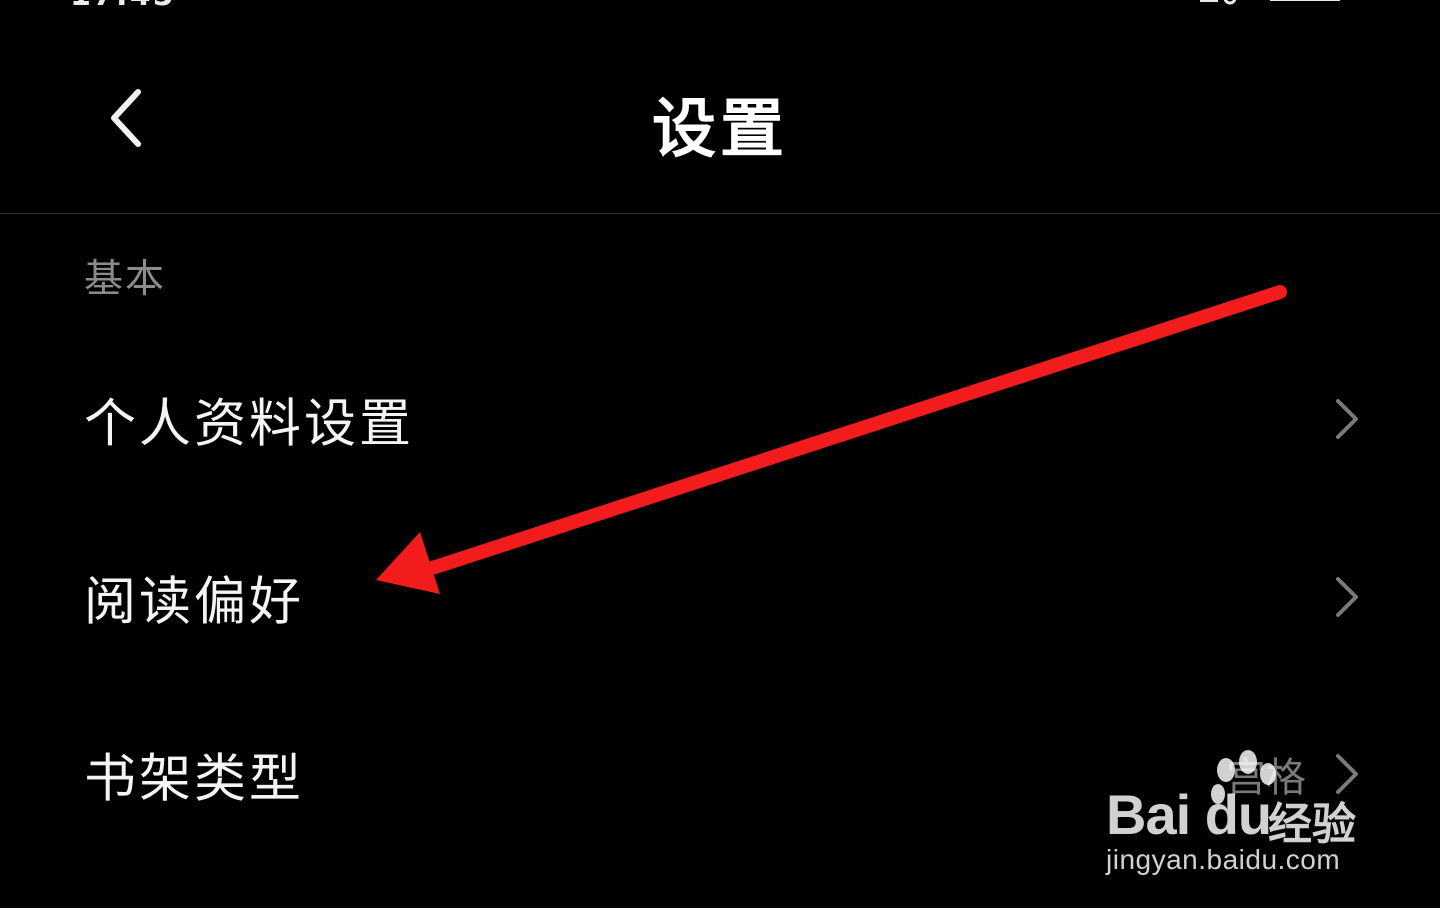 The image size is (1440, 908). I want to click on chevron-left-icon, so click(126, 118).